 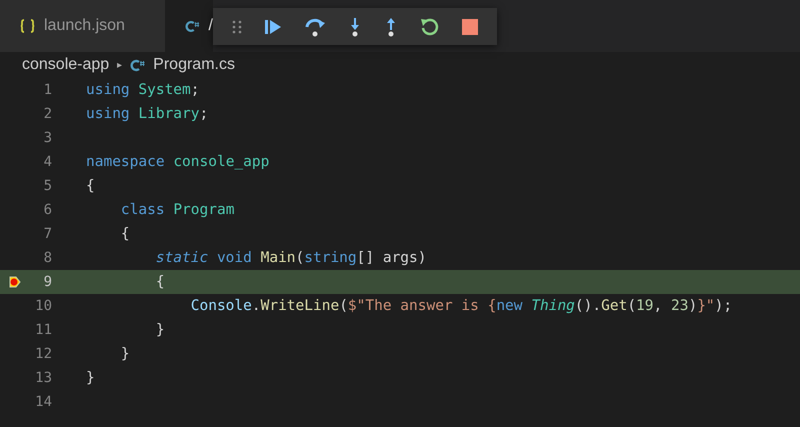 What do you see at coordinates (47, 282) in the screenshot?
I see `line-number: 9` at bounding box center [47, 282].